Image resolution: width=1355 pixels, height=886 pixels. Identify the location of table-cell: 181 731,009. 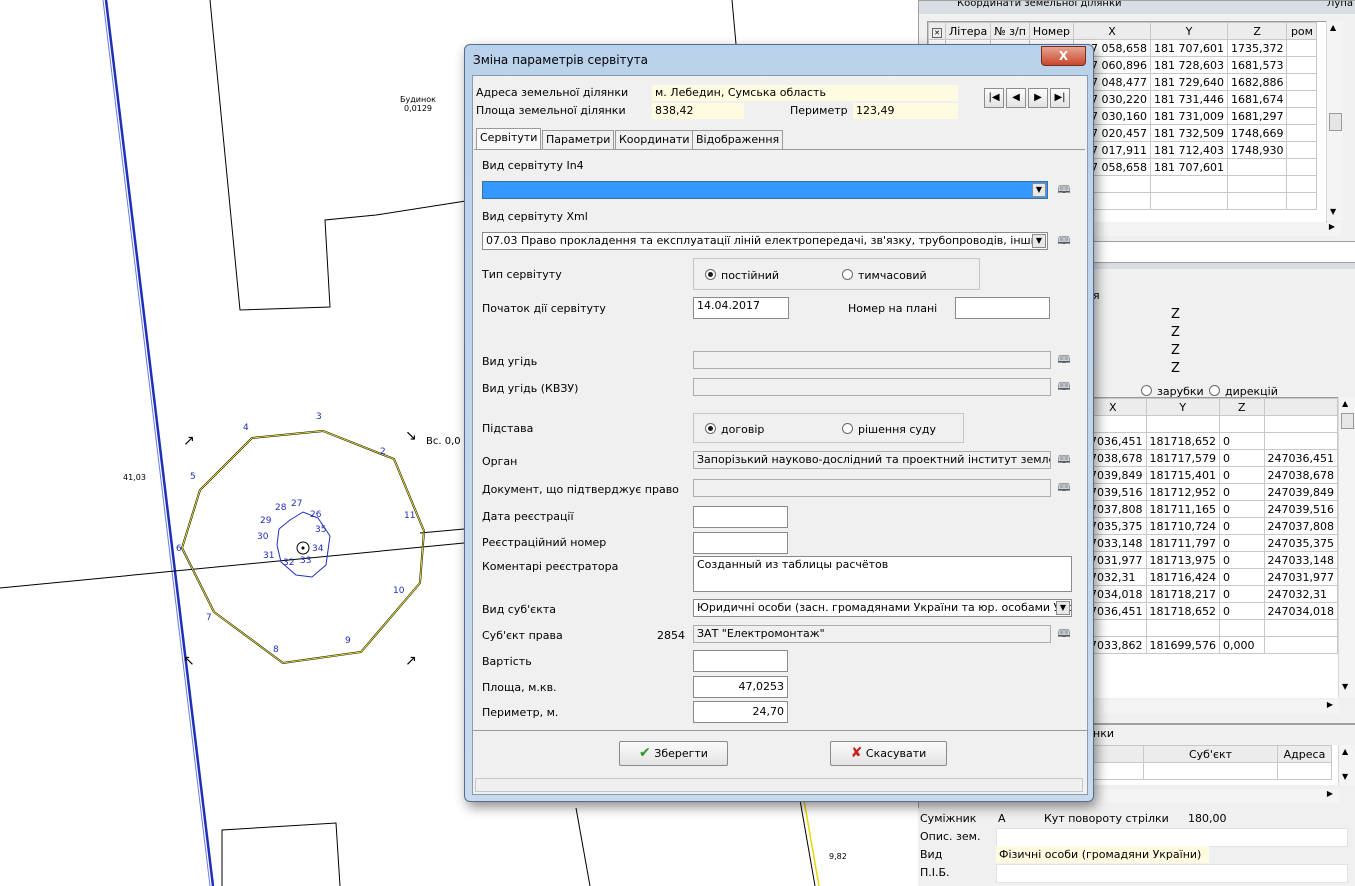
(1188, 116).